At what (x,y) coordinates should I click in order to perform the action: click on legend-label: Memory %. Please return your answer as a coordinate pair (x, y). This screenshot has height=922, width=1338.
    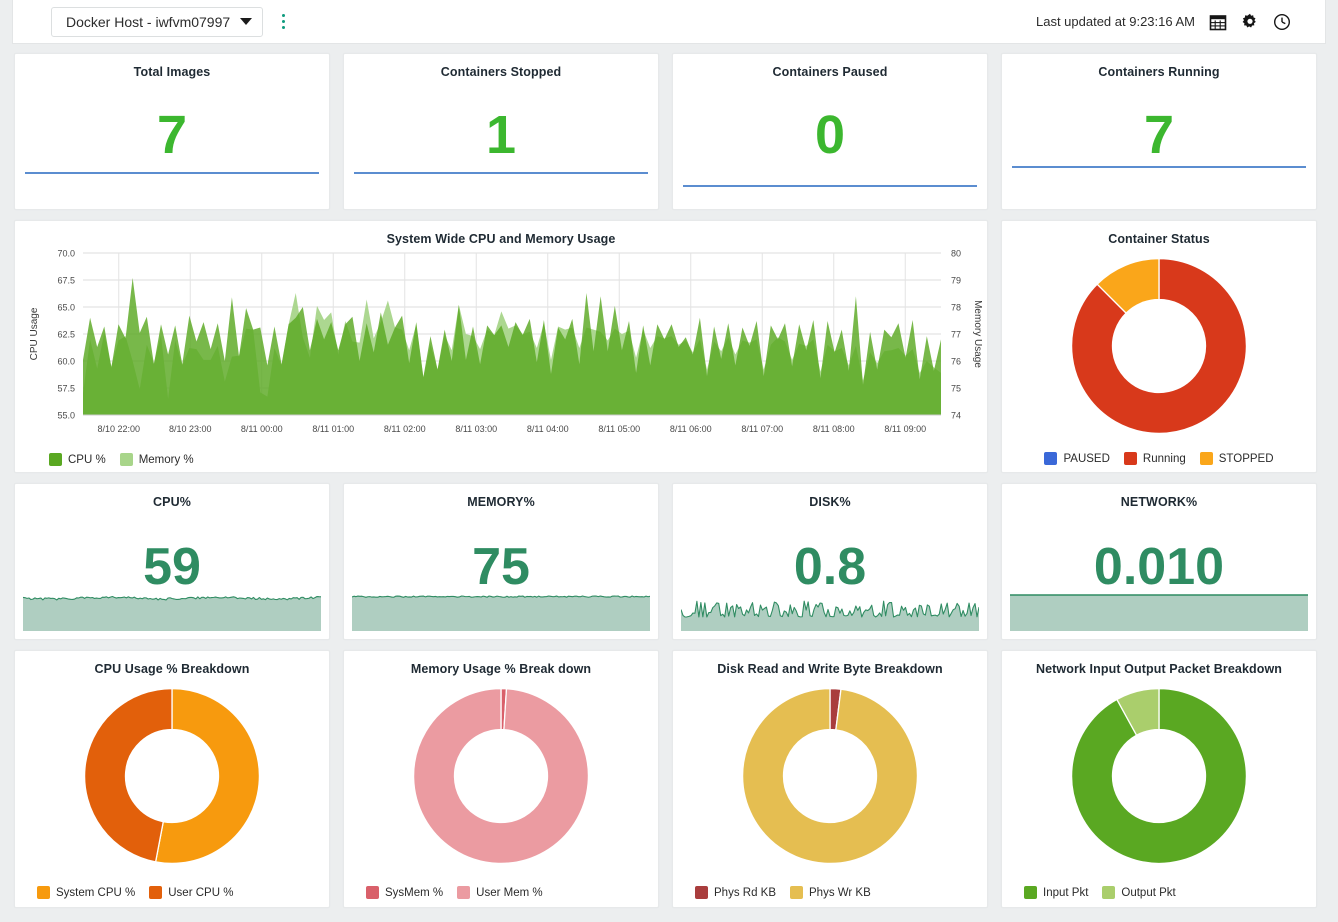
    Looking at the image, I should click on (166, 459).